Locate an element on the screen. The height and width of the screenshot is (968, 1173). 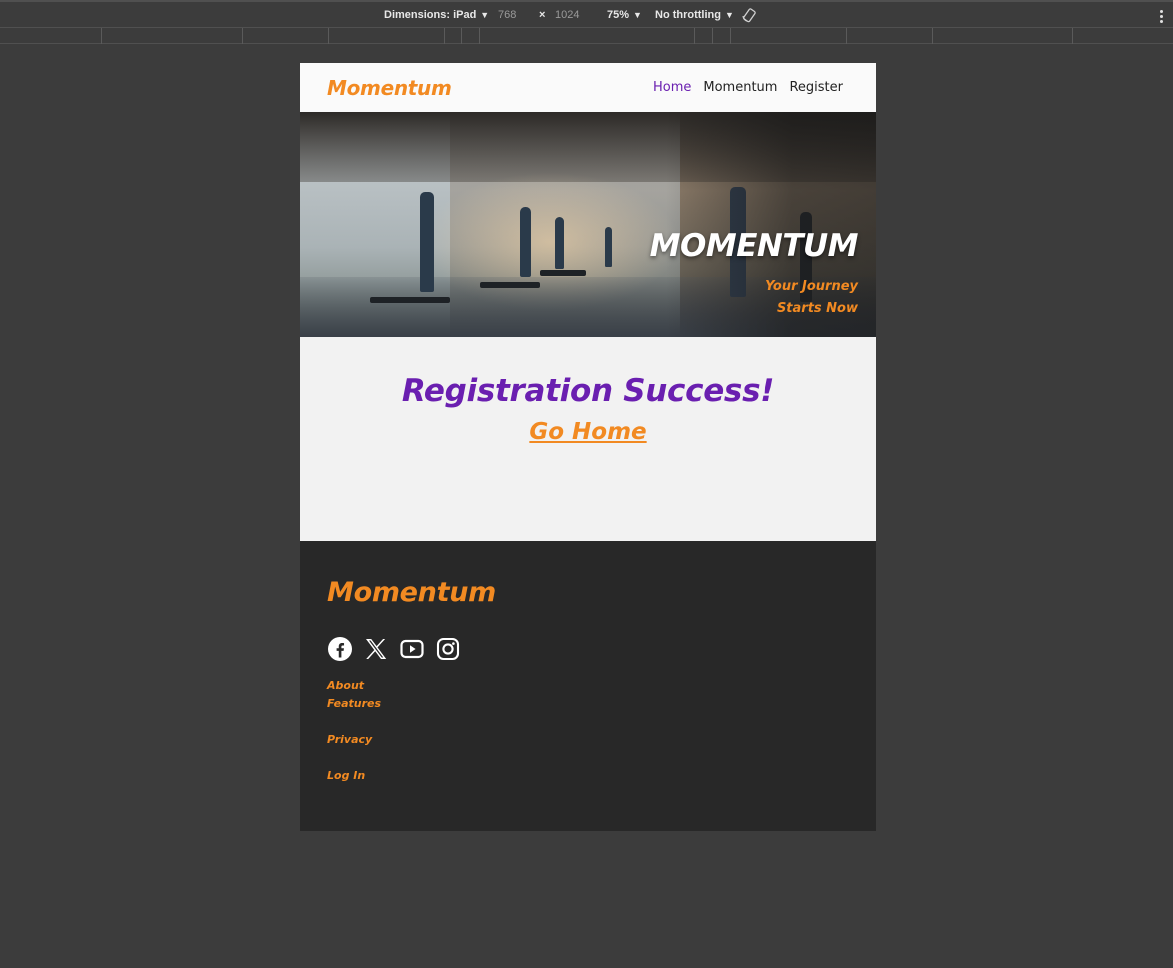
footer-link-login: Log In is located at coordinates (354, 776).